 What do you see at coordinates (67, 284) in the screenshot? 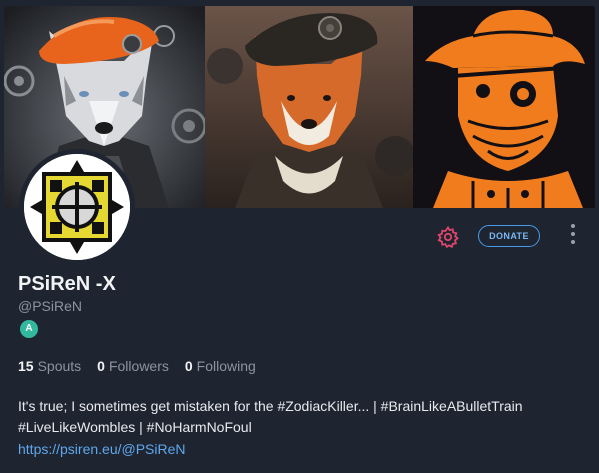
I see `profile-display-name: PSiReN -X` at bounding box center [67, 284].